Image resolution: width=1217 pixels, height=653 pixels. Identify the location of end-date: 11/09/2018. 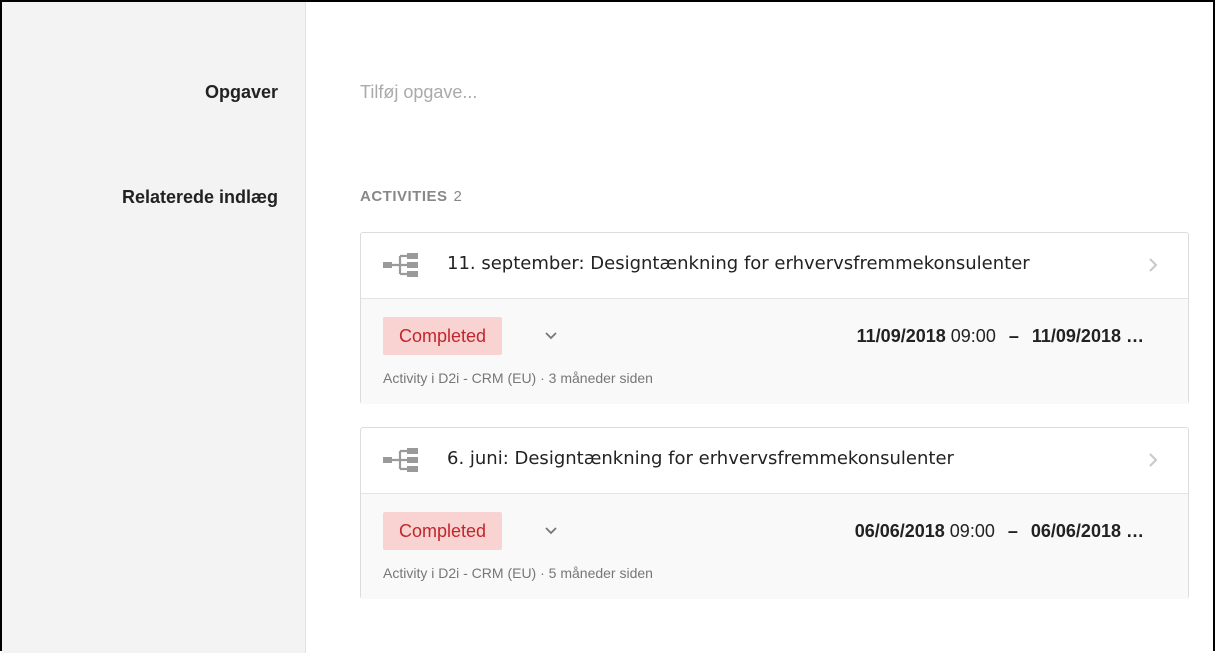
(1076, 336).